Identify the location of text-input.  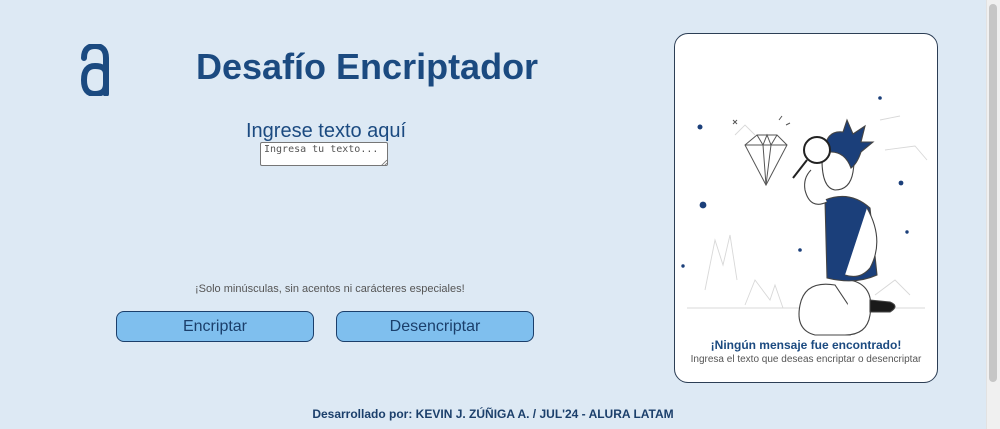
(324, 154).